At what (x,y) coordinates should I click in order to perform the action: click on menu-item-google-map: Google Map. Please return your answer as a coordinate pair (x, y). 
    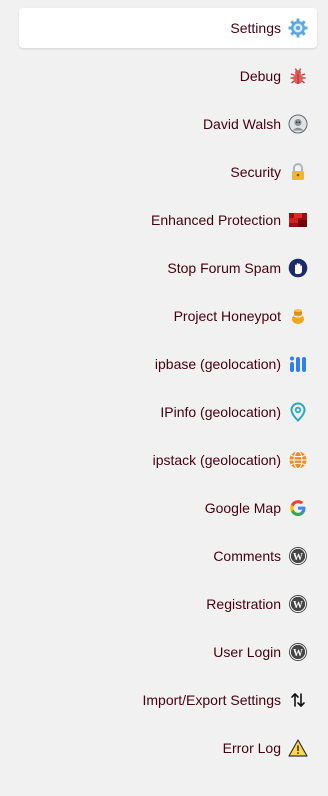
    Looking at the image, I should click on (168, 508).